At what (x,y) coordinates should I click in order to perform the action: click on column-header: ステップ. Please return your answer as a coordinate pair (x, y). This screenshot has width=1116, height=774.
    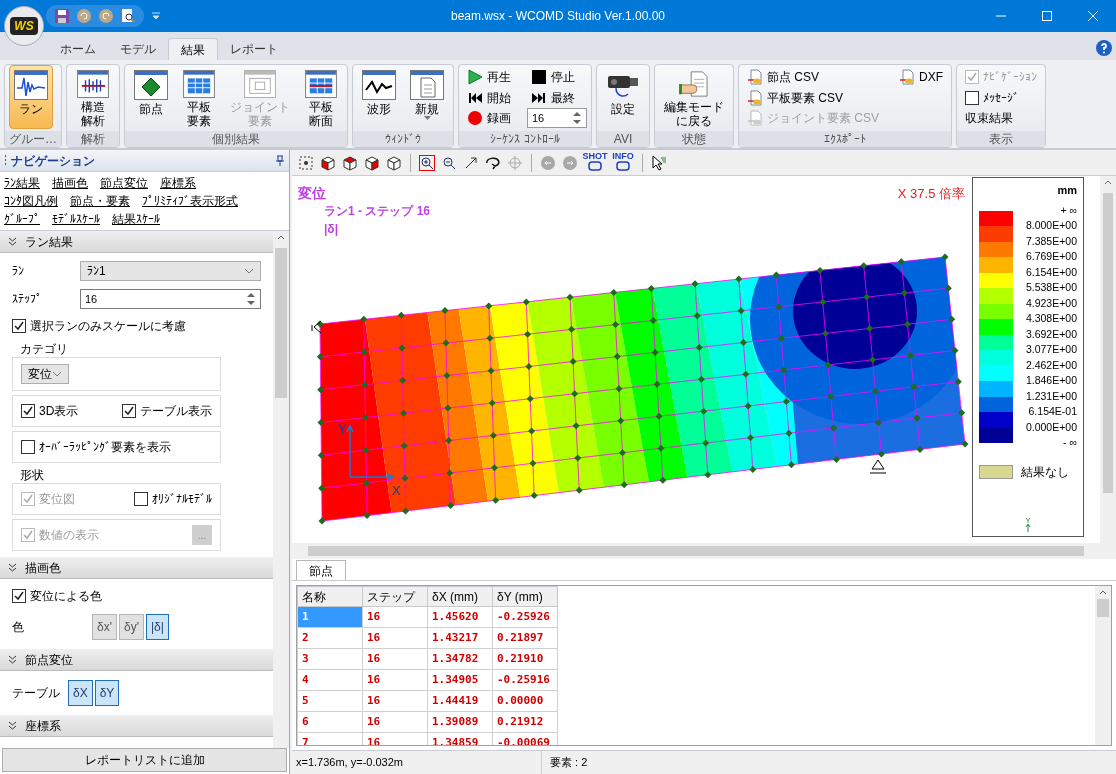
    Looking at the image, I should click on (395, 596).